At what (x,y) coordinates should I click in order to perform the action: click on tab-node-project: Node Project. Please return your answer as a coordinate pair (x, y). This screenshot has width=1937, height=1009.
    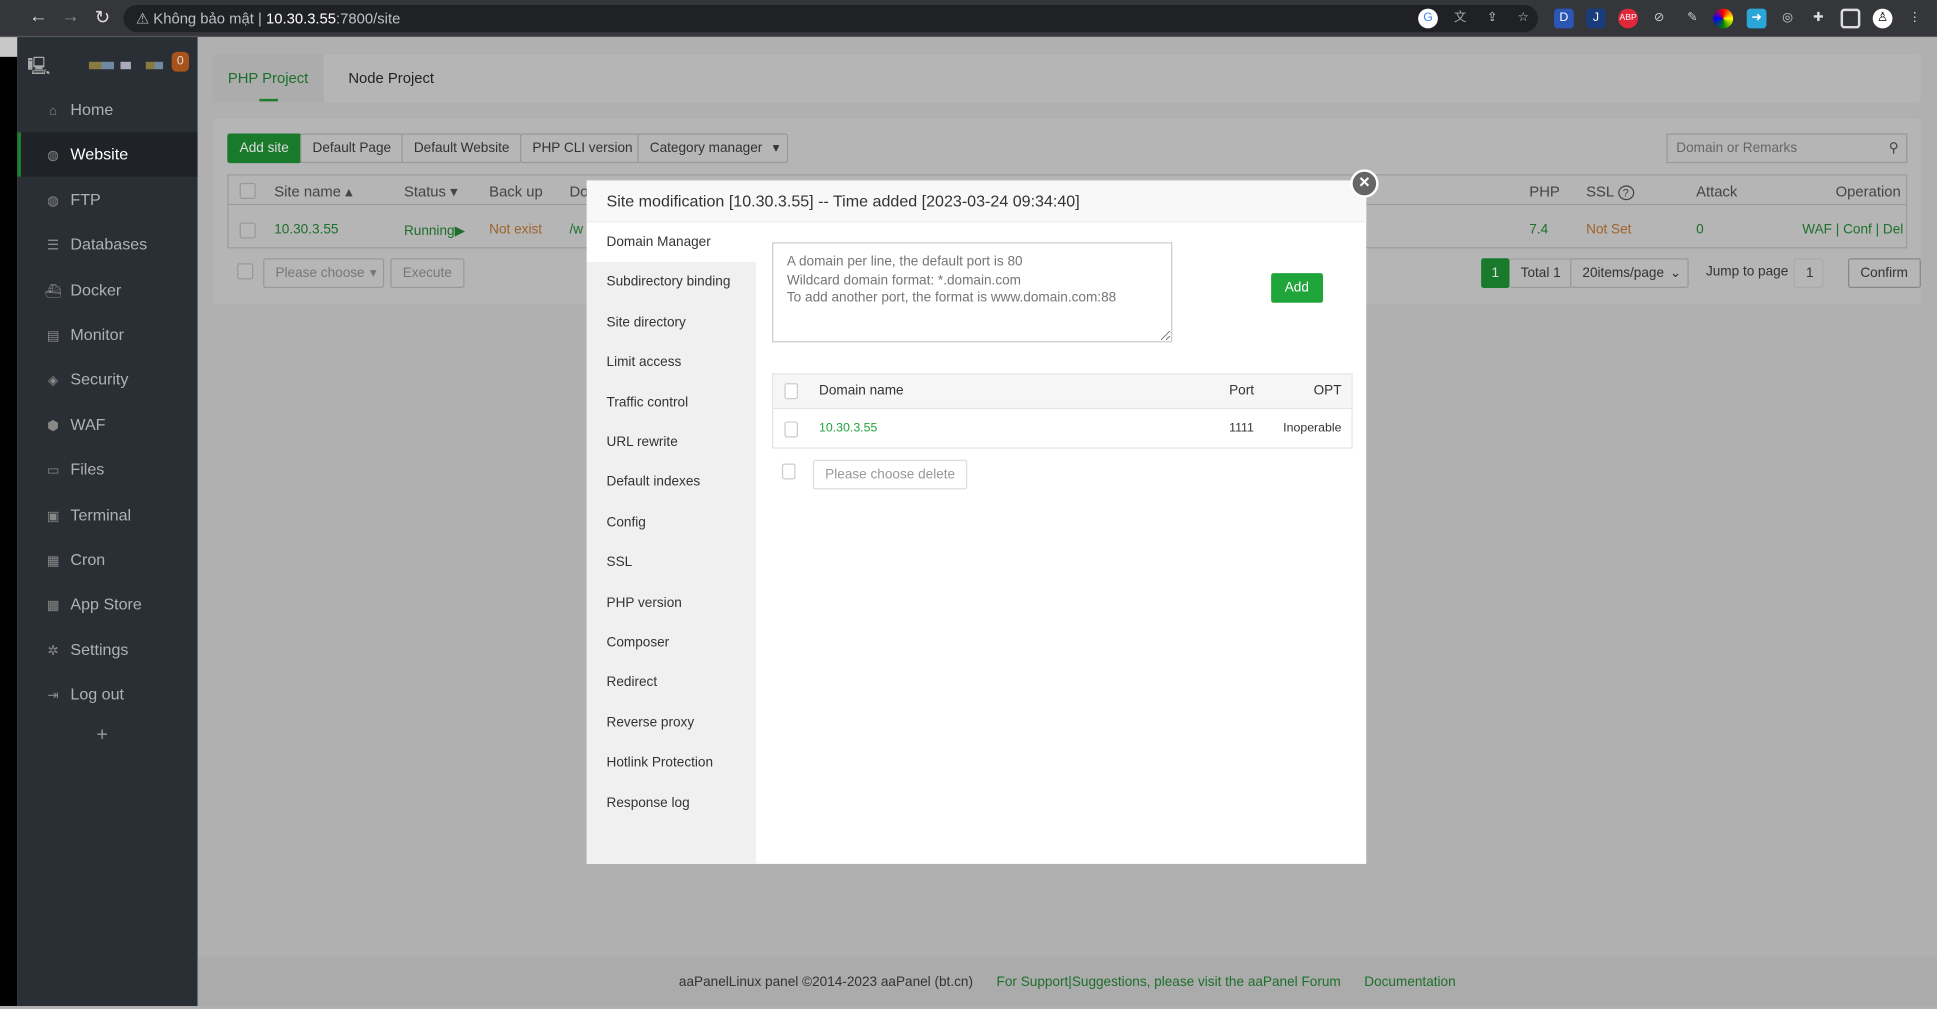
    Looking at the image, I should click on (391, 77).